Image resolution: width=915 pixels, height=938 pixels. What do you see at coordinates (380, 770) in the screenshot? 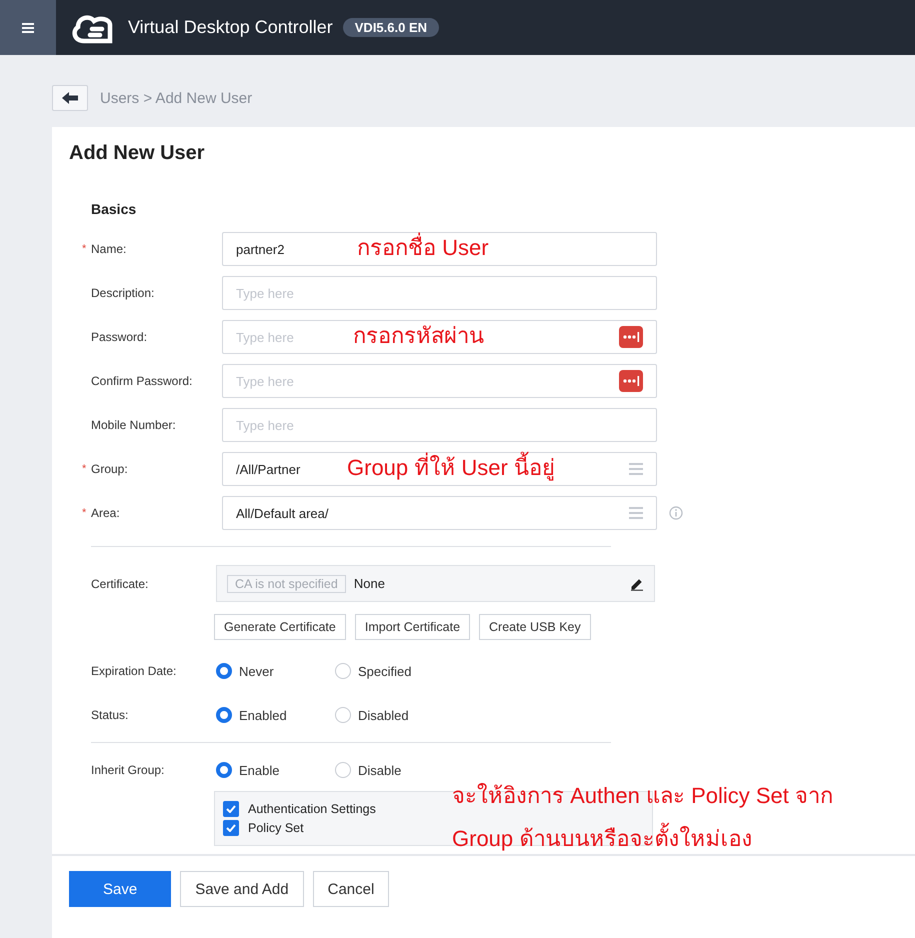
I see `radio-label: Disable` at bounding box center [380, 770].